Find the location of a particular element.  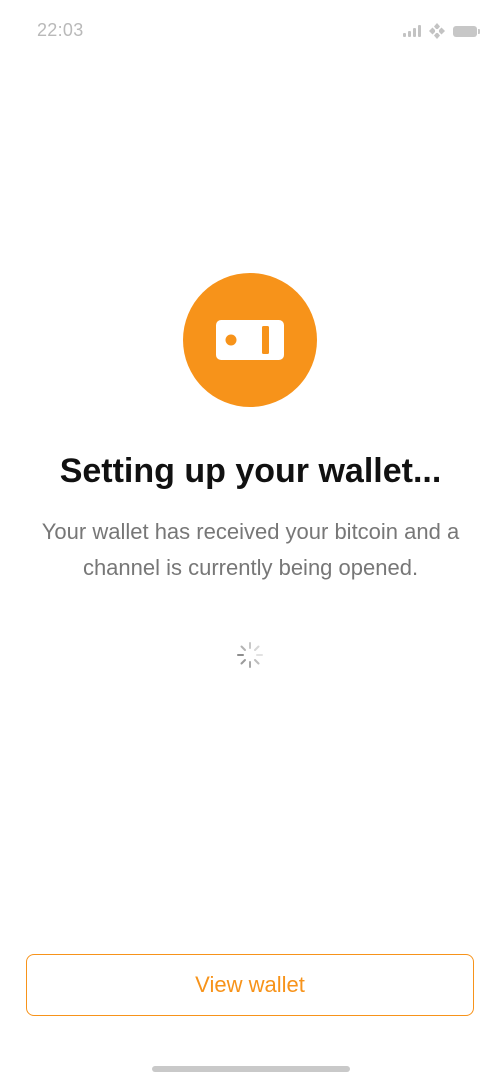

status-bar: 22:03 is located at coordinates (250, 30).